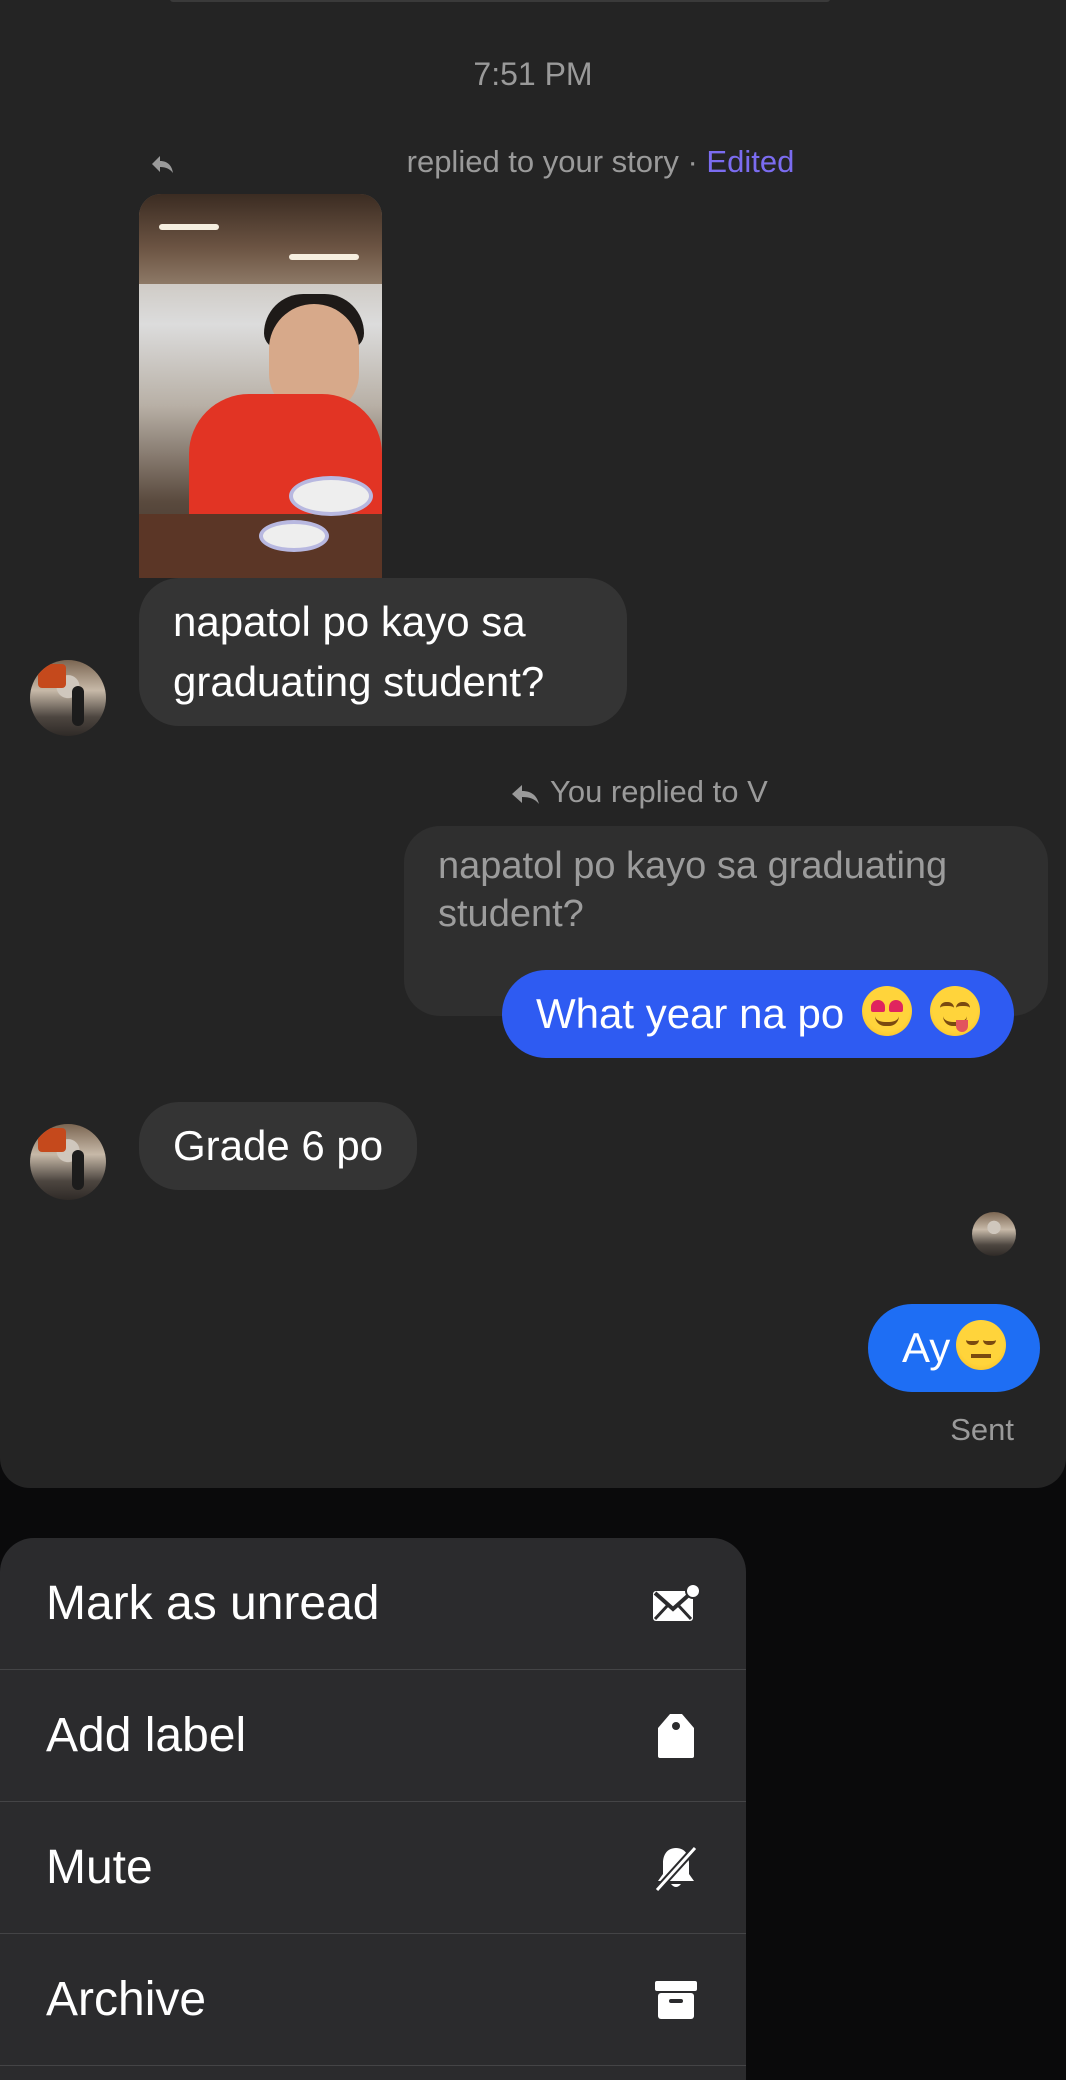 This screenshot has width=1066, height=2080. Describe the element at coordinates (500, 1) in the screenshot. I see `panel-top-edge` at that location.